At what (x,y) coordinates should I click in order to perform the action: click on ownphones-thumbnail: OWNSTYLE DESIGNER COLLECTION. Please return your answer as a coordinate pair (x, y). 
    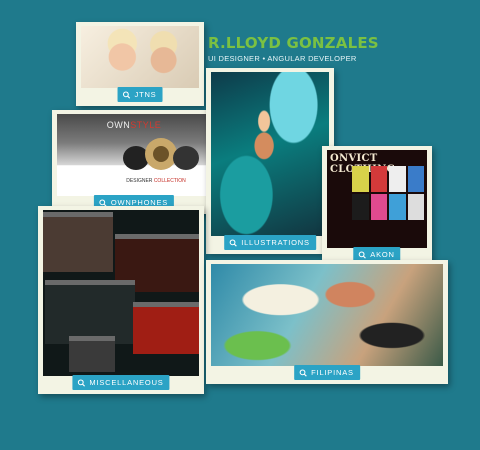
    Looking at the image, I should click on (134, 155).